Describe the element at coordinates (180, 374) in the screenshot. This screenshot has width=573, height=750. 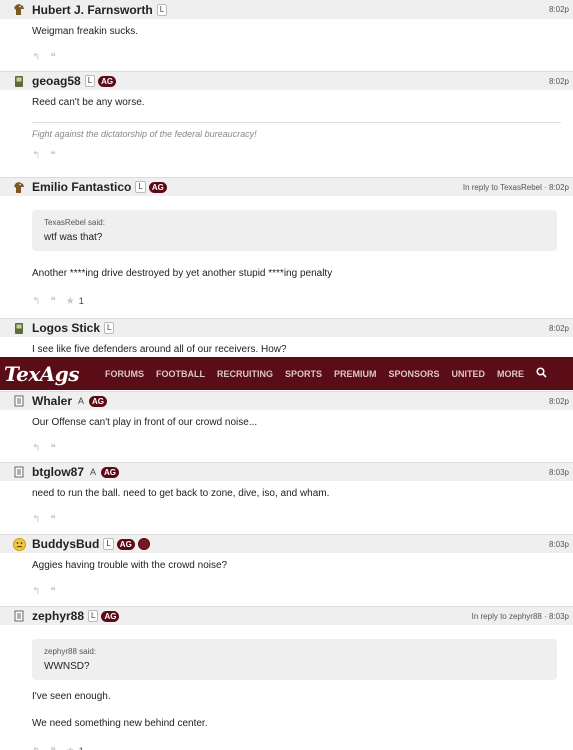
I see `nav-football: FOOTBALL` at that location.